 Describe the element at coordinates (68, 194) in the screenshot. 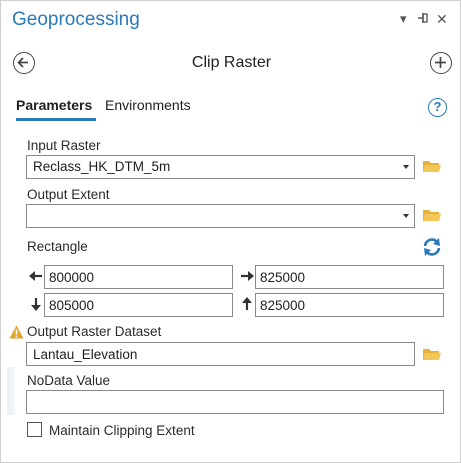

I see `output-extent-label: Output Extent` at that location.